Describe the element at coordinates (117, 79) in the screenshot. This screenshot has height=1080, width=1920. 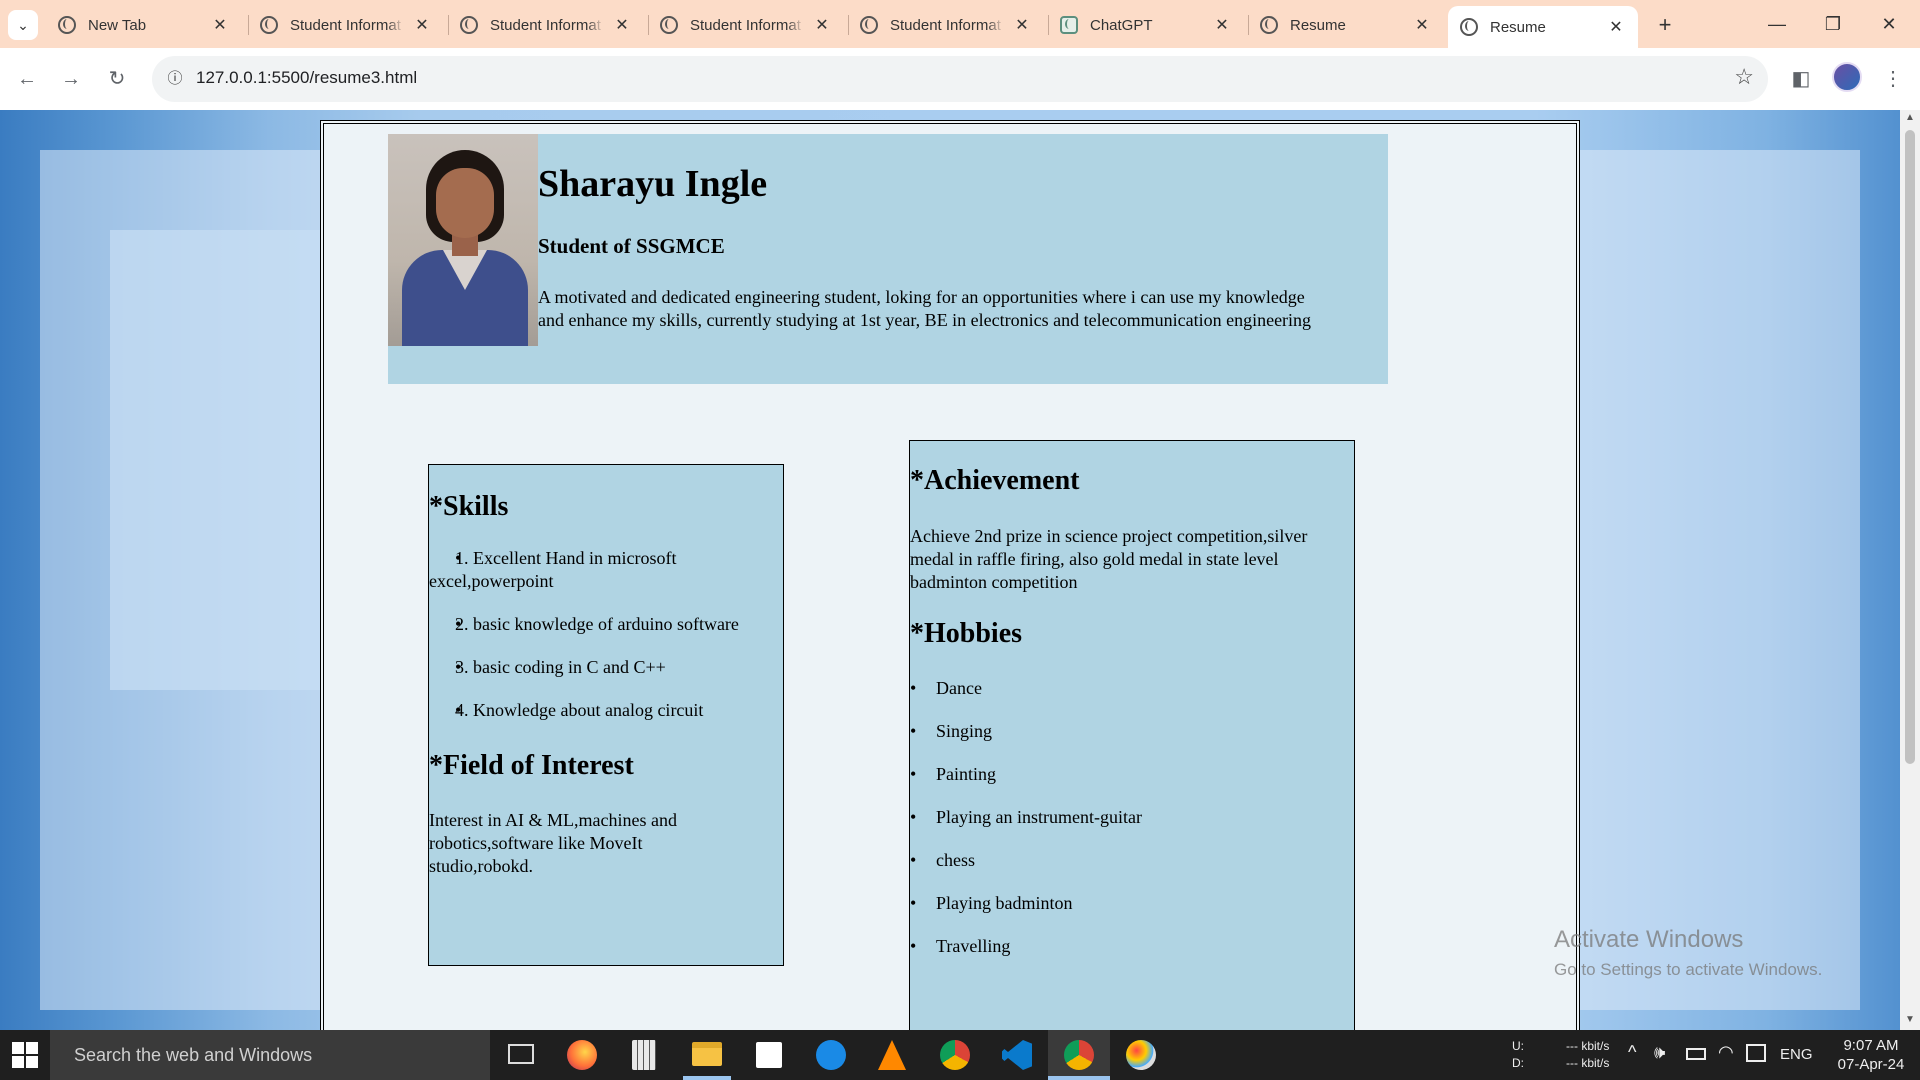
I see `reload-icon: ↻` at that location.